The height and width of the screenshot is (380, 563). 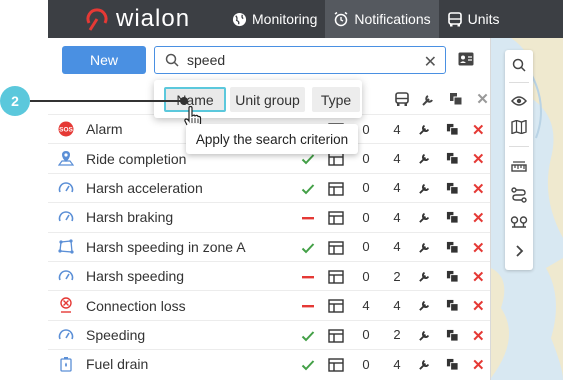 What do you see at coordinates (104, 60) in the screenshot?
I see `new-button: New` at bounding box center [104, 60].